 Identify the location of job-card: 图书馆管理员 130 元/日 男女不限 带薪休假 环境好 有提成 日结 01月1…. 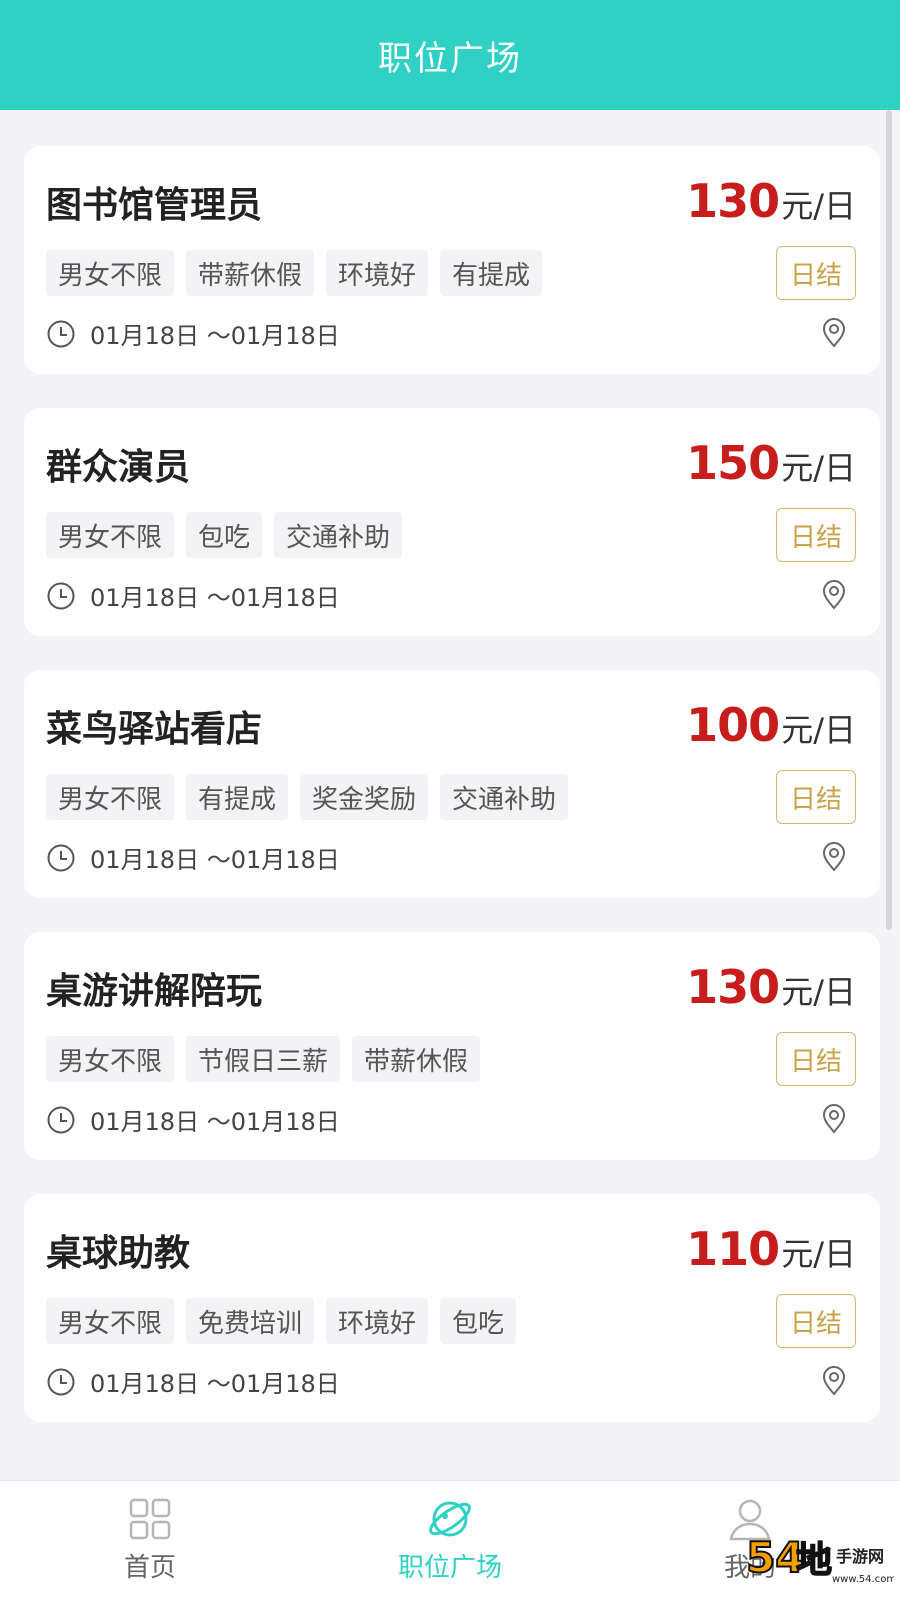
(452, 260).